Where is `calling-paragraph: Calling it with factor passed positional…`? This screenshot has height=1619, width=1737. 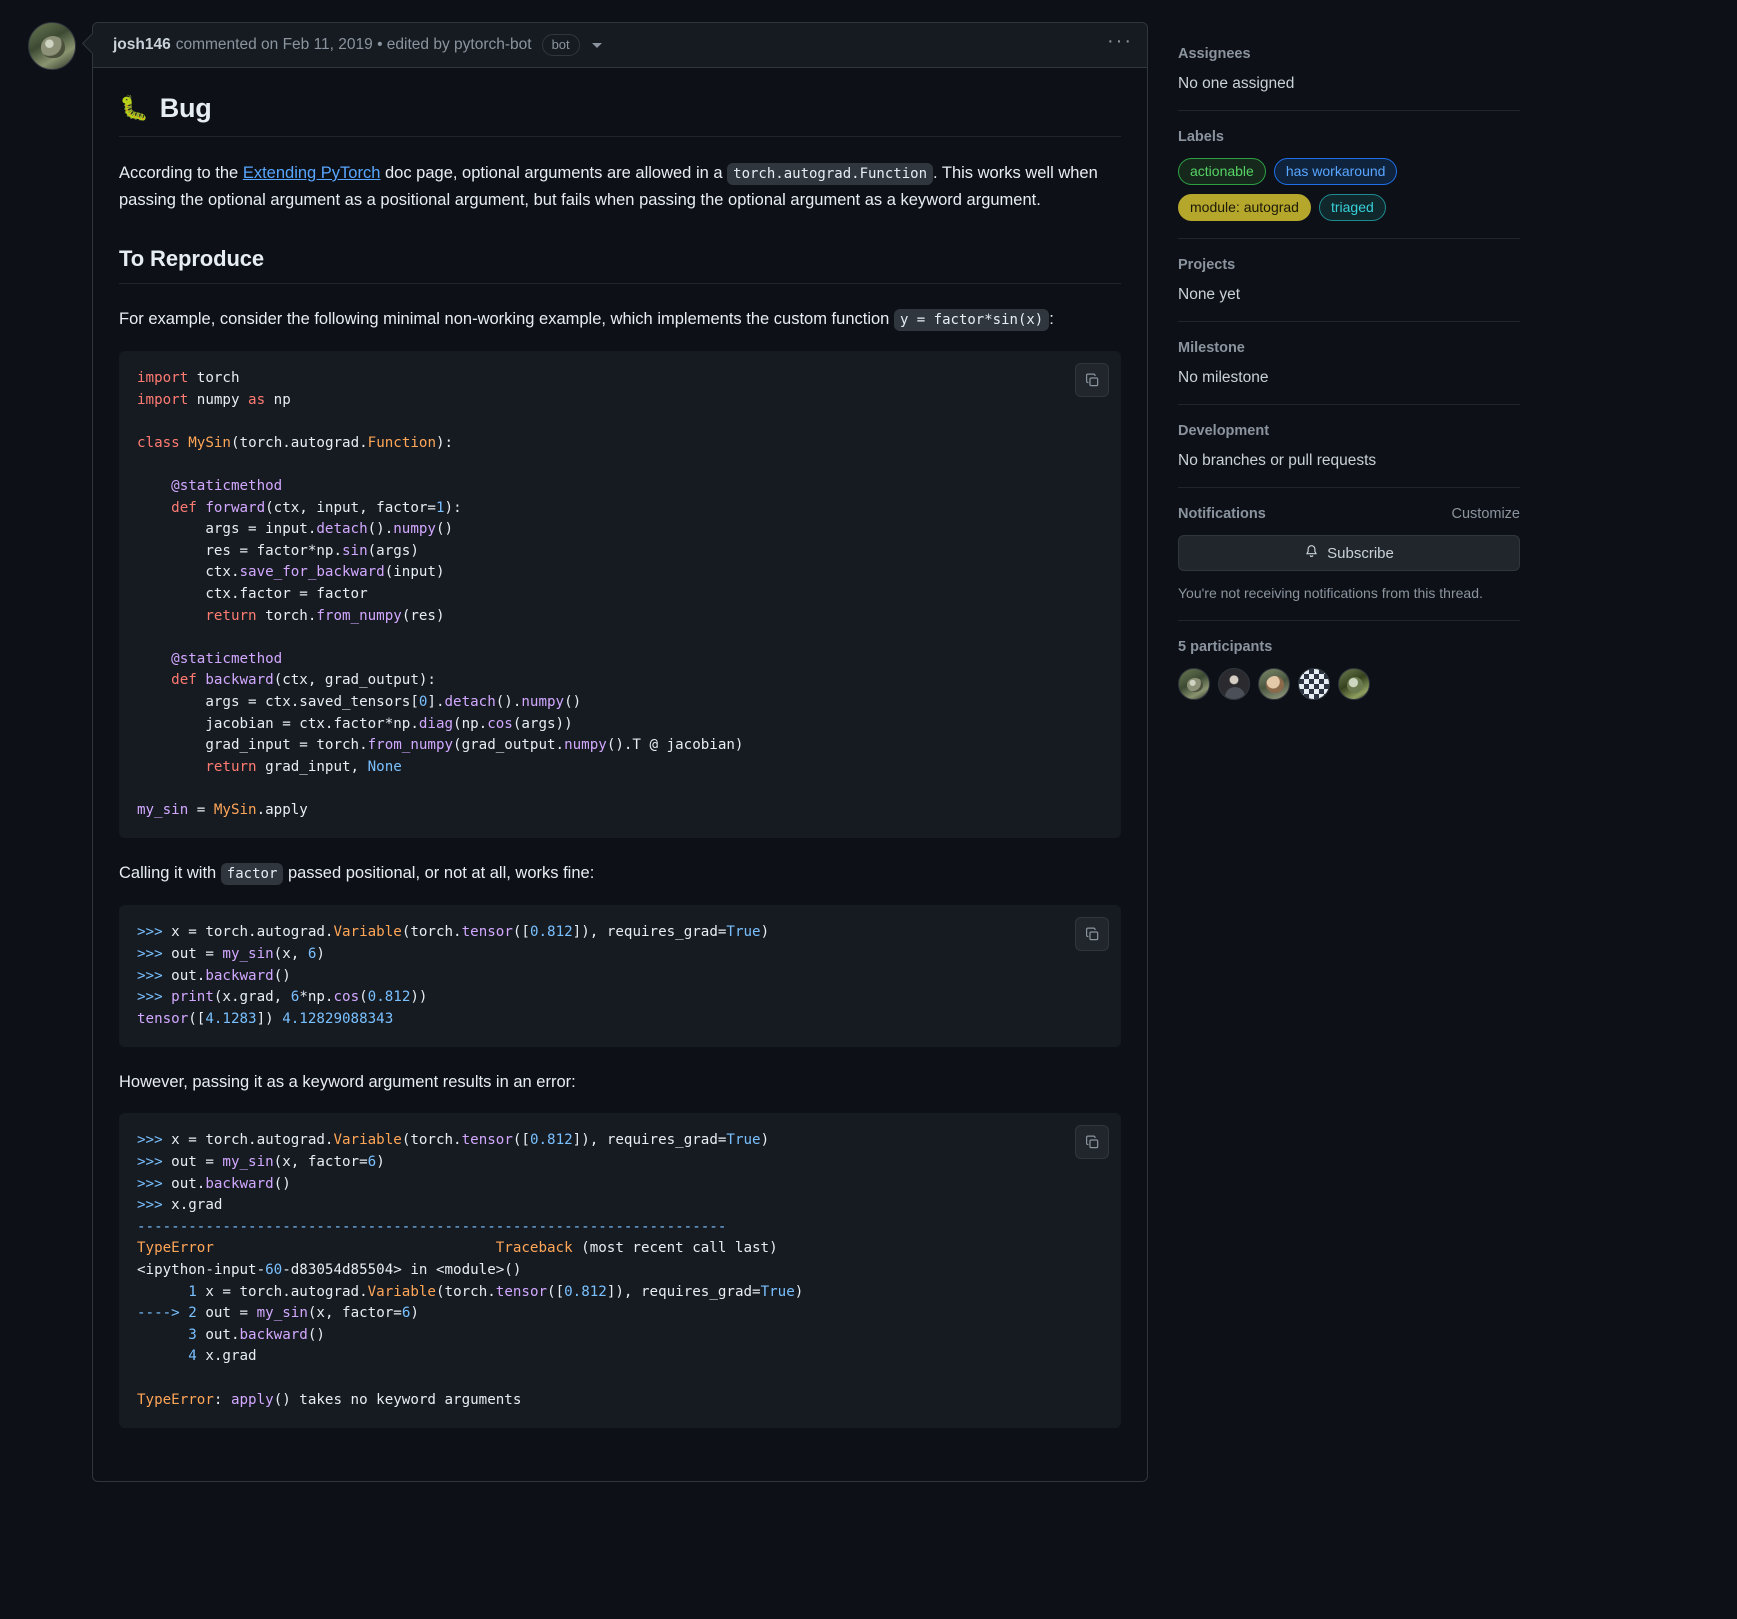
calling-paragraph: Calling it with factor passed positional… is located at coordinates (620, 873).